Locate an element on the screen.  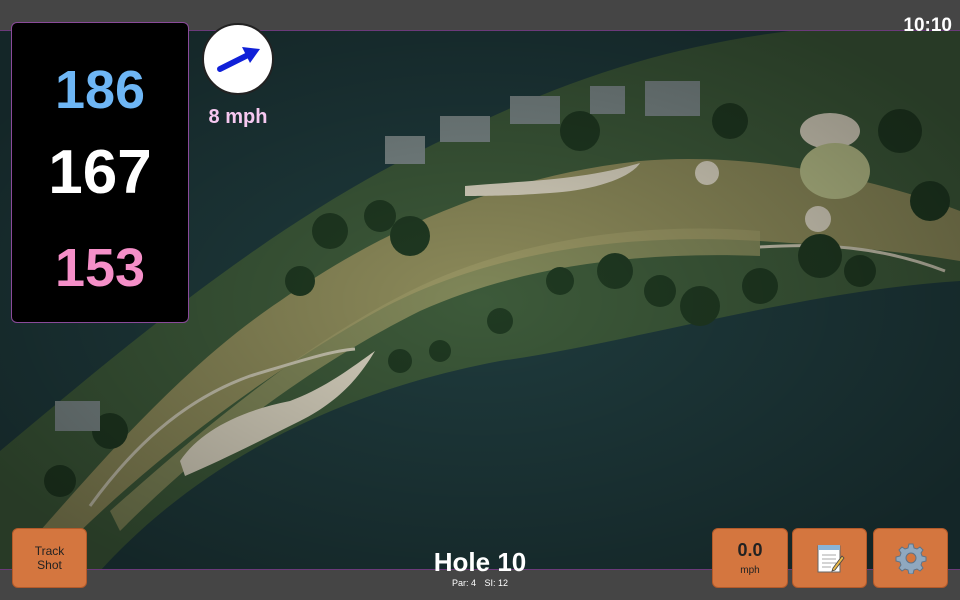
distance-panel: 186 167 153 is located at coordinates (100, 172).